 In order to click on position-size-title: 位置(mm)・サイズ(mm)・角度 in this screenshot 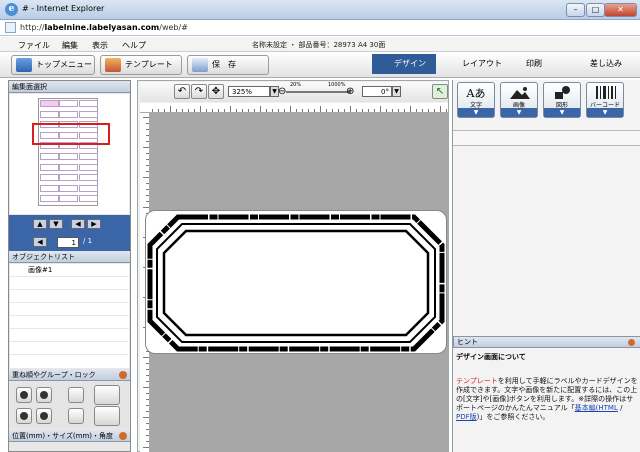, I will do `click(62, 436)`.